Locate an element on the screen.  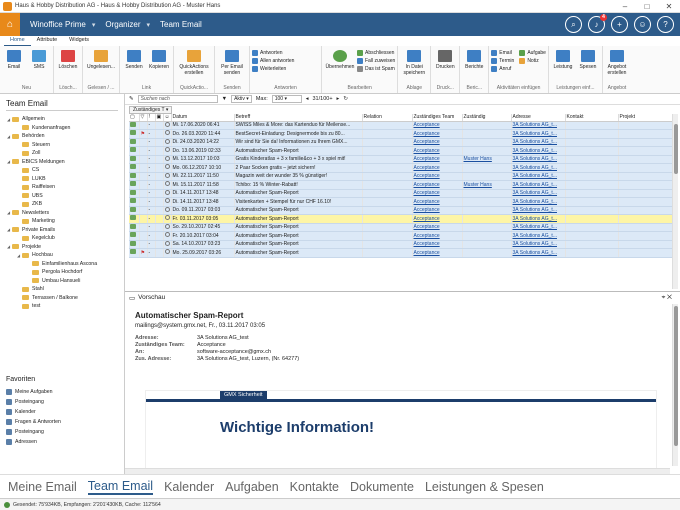
folder-item: ◢ Allgemein is located at coordinates (64, 119).